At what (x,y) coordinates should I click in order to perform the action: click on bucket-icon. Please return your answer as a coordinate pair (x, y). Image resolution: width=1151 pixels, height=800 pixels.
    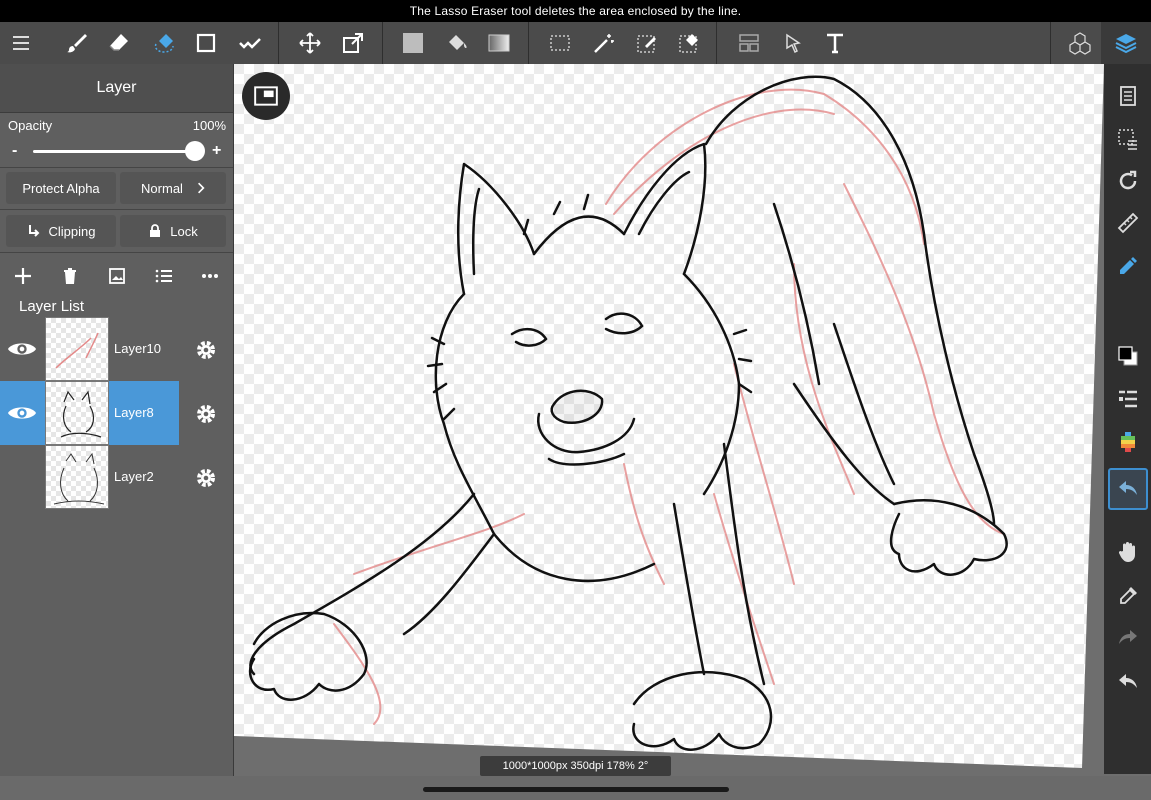
    Looking at the image, I should click on (457, 43).